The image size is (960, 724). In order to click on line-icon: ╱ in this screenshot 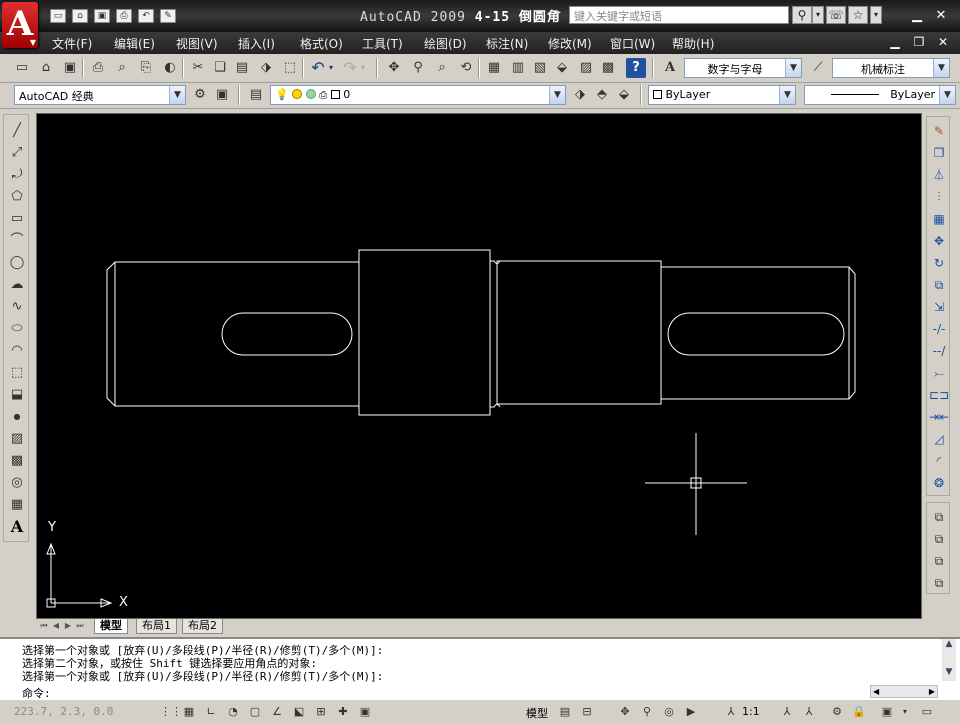, I will do `click(17, 131)`.